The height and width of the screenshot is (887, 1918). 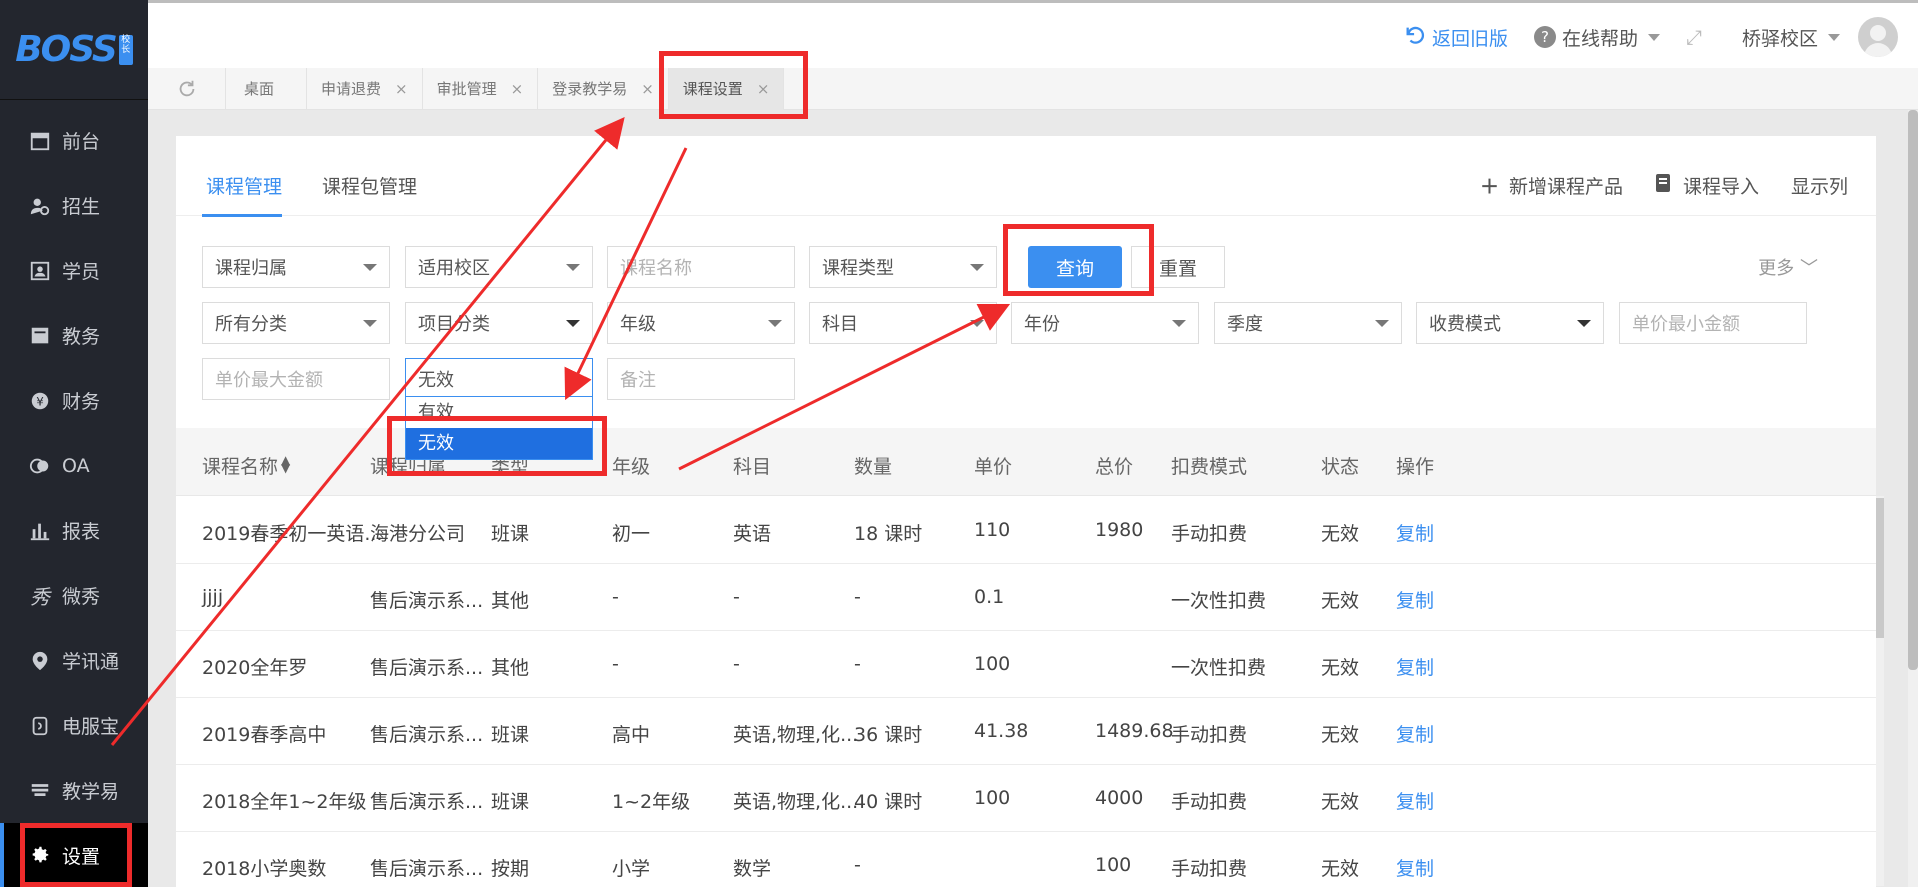 I want to click on sidebar-item-label: 微秀, so click(x=81, y=597).